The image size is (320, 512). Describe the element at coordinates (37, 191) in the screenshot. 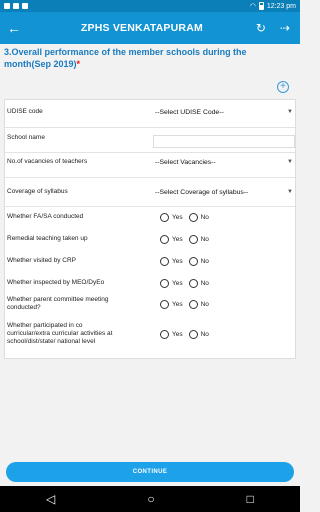

I see `syllabus-label: Coverage of syllabus` at that location.